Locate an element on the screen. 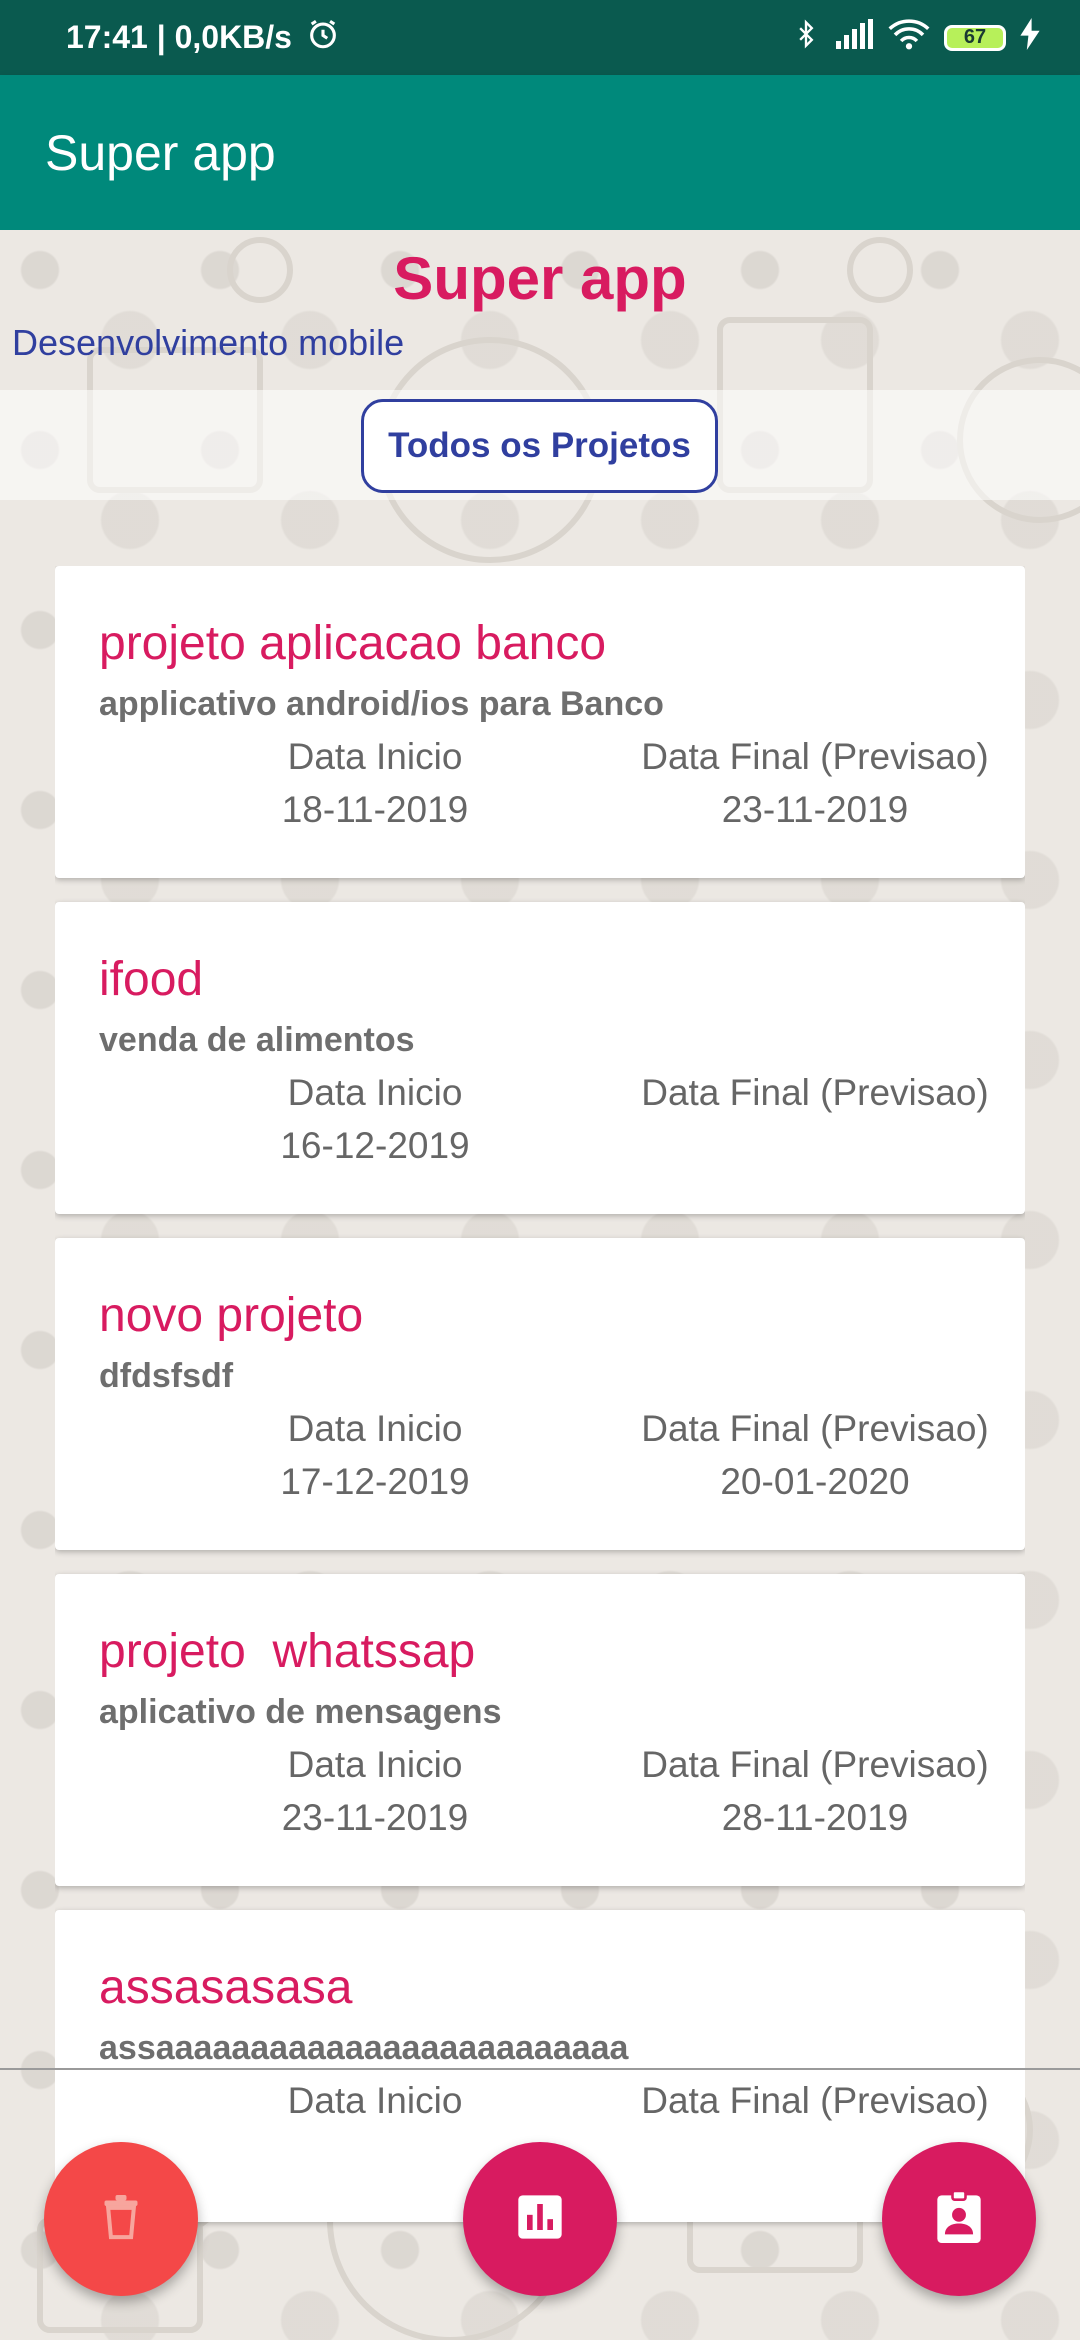 This screenshot has width=1080, height=2340. header-title: Super app is located at coordinates (540, 278).